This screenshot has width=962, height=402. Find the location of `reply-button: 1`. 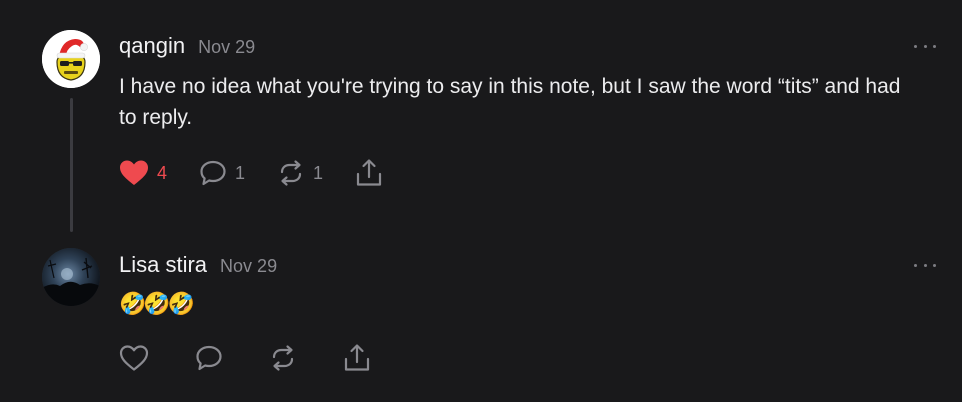

reply-button: 1 is located at coordinates (222, 173).